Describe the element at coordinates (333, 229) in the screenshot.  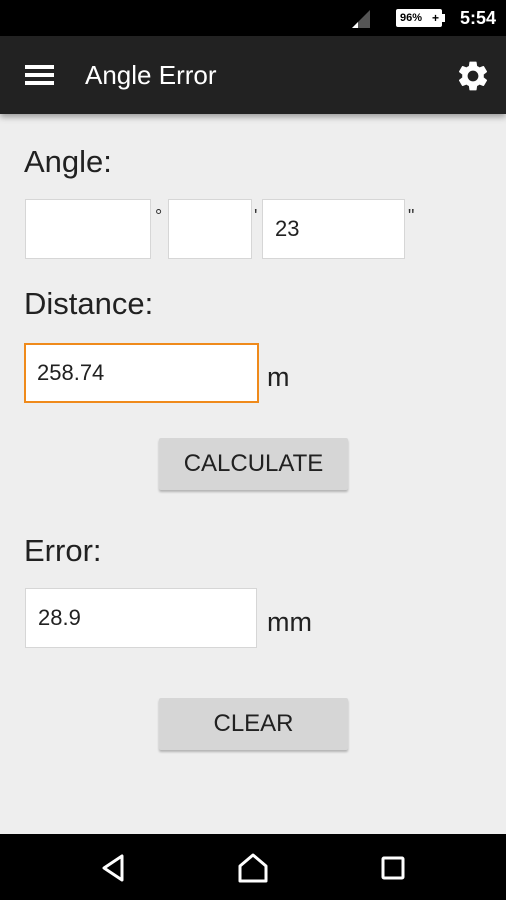
I see `seconds-input` at that location.